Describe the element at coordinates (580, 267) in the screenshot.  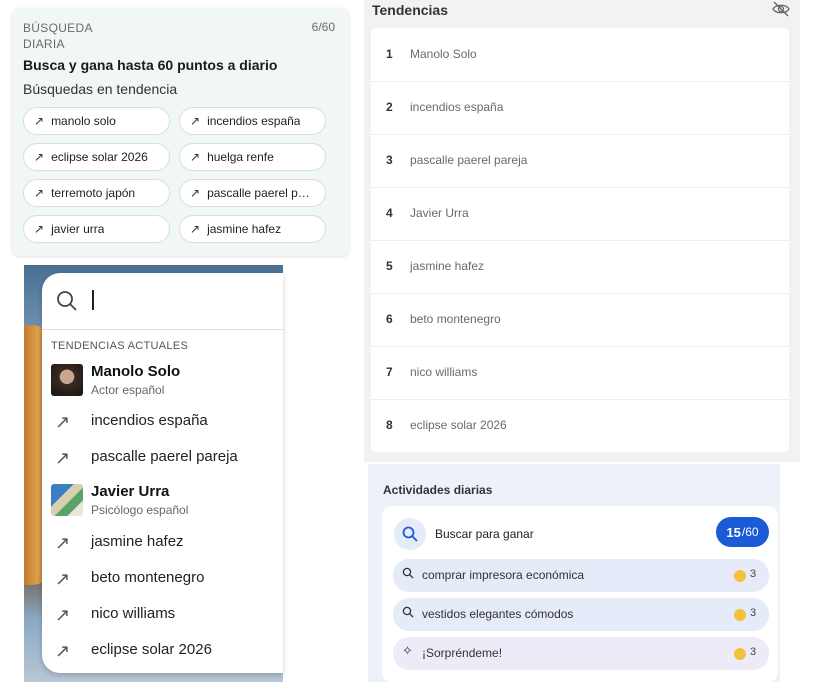
I see `trend-row: 5 jasmine hafez` at that location.